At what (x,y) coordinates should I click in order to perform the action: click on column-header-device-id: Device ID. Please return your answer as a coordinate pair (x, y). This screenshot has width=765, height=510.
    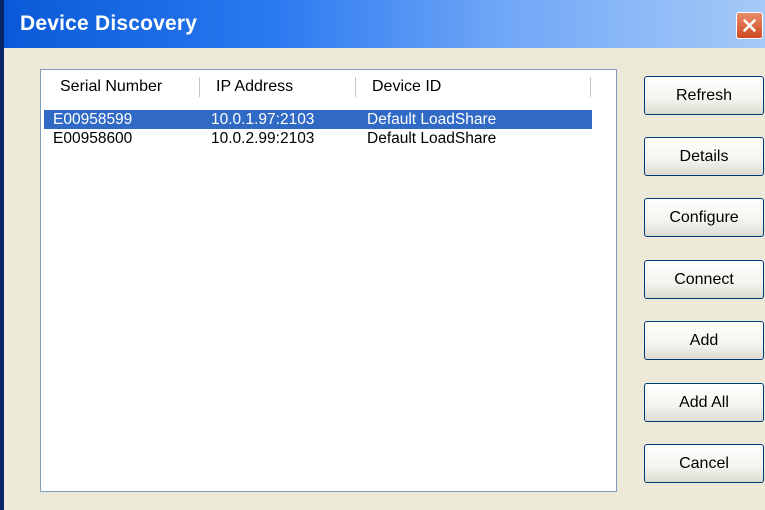
    Looking at the image, I should click on (476, 86).